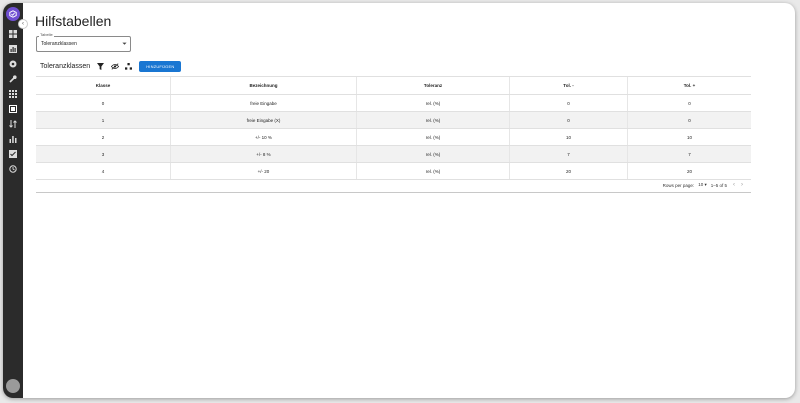 This screenshot has height=403, width=800. I want to click on table-icon, so click(13, 109).